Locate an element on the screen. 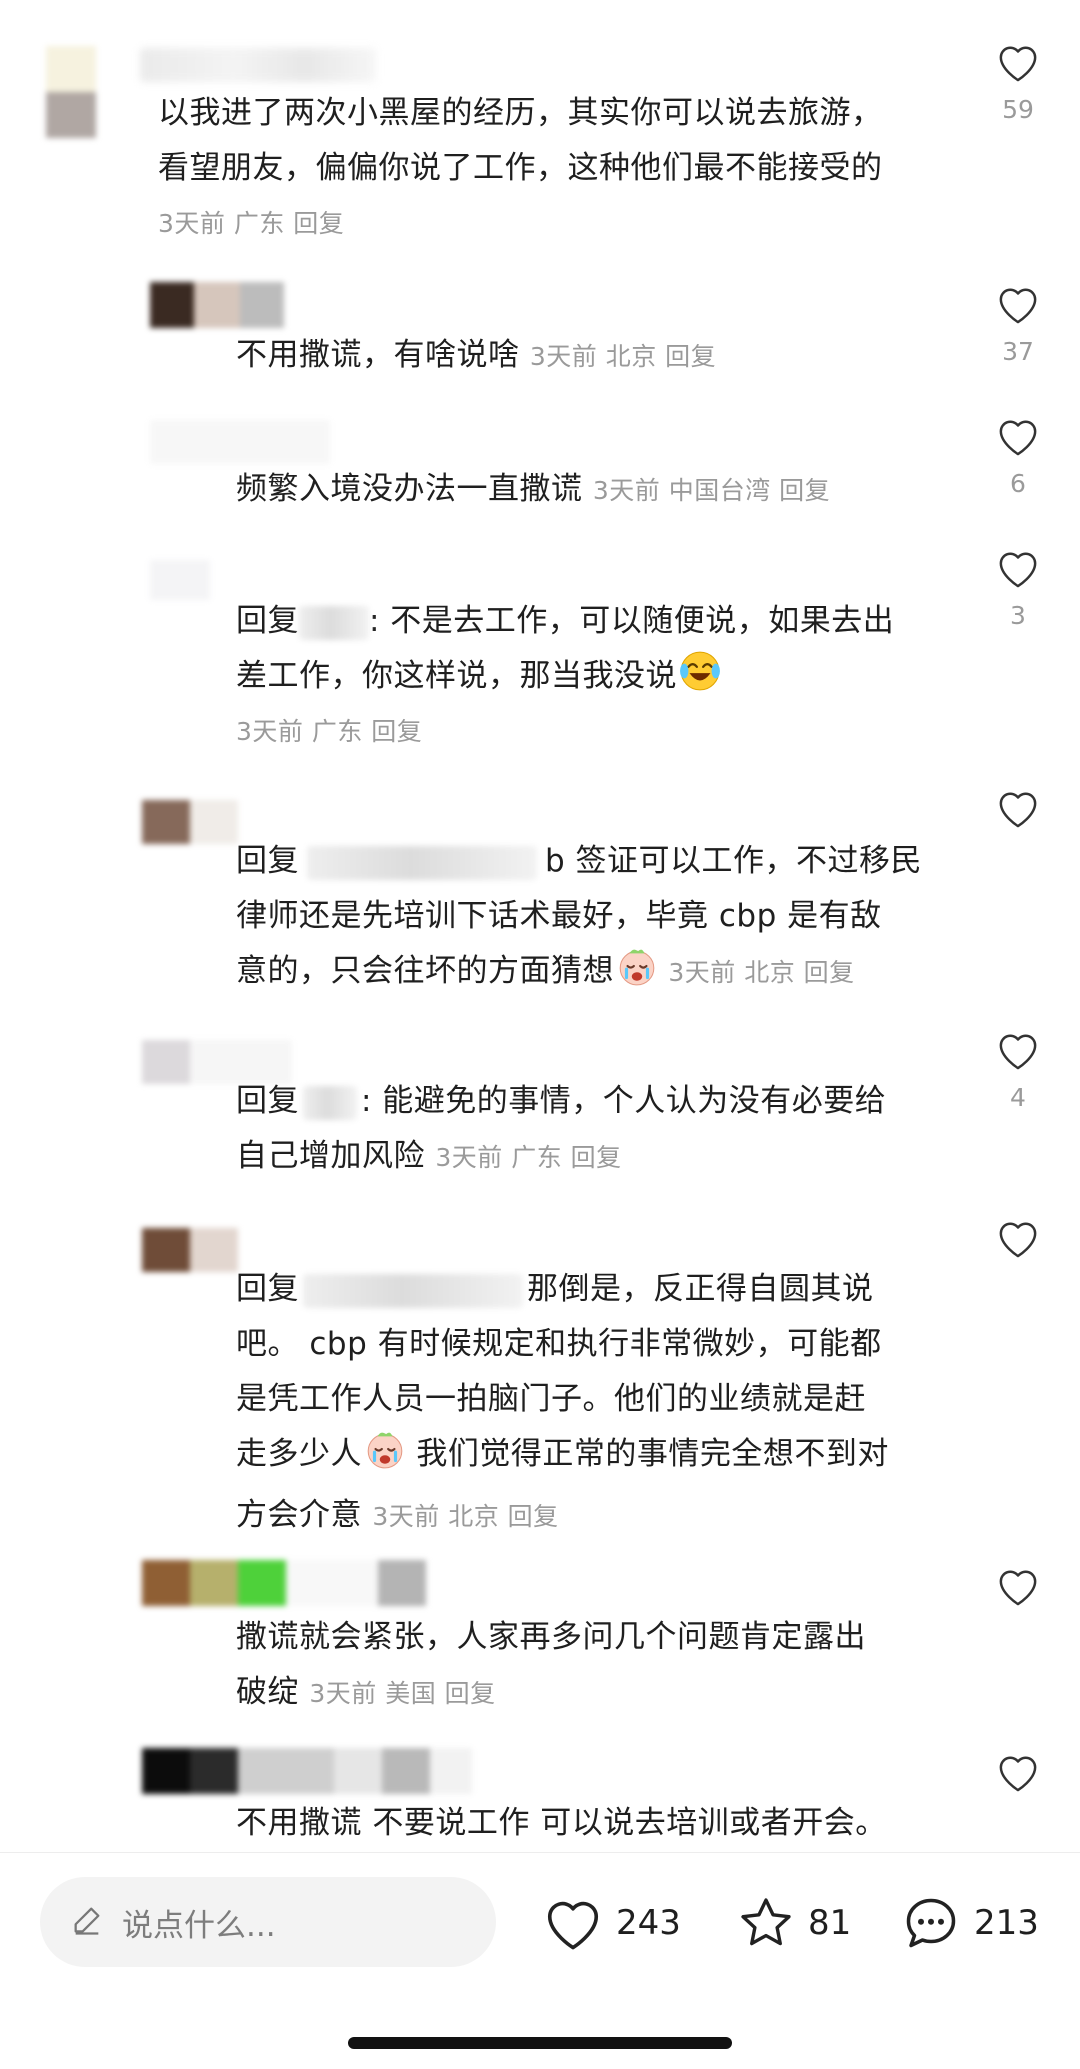 The image size is (1080, 2069). home-indicator is located at coordinates (540, 2043).